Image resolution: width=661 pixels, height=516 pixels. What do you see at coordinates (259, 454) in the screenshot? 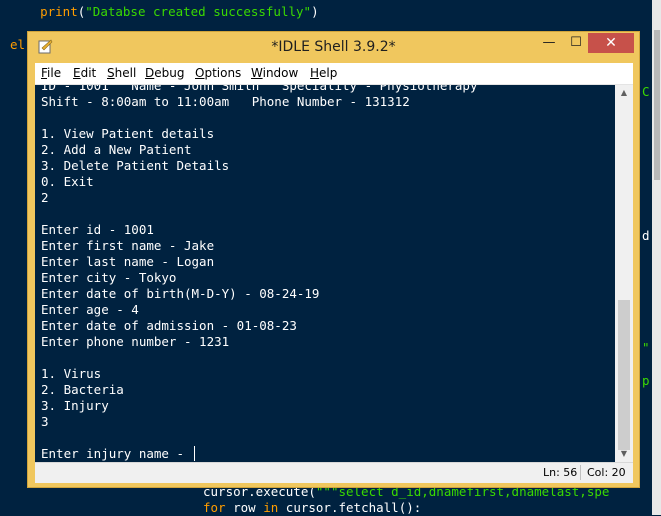
I see `shell-line: Enter injury name -` at bounding box center [259, 454].